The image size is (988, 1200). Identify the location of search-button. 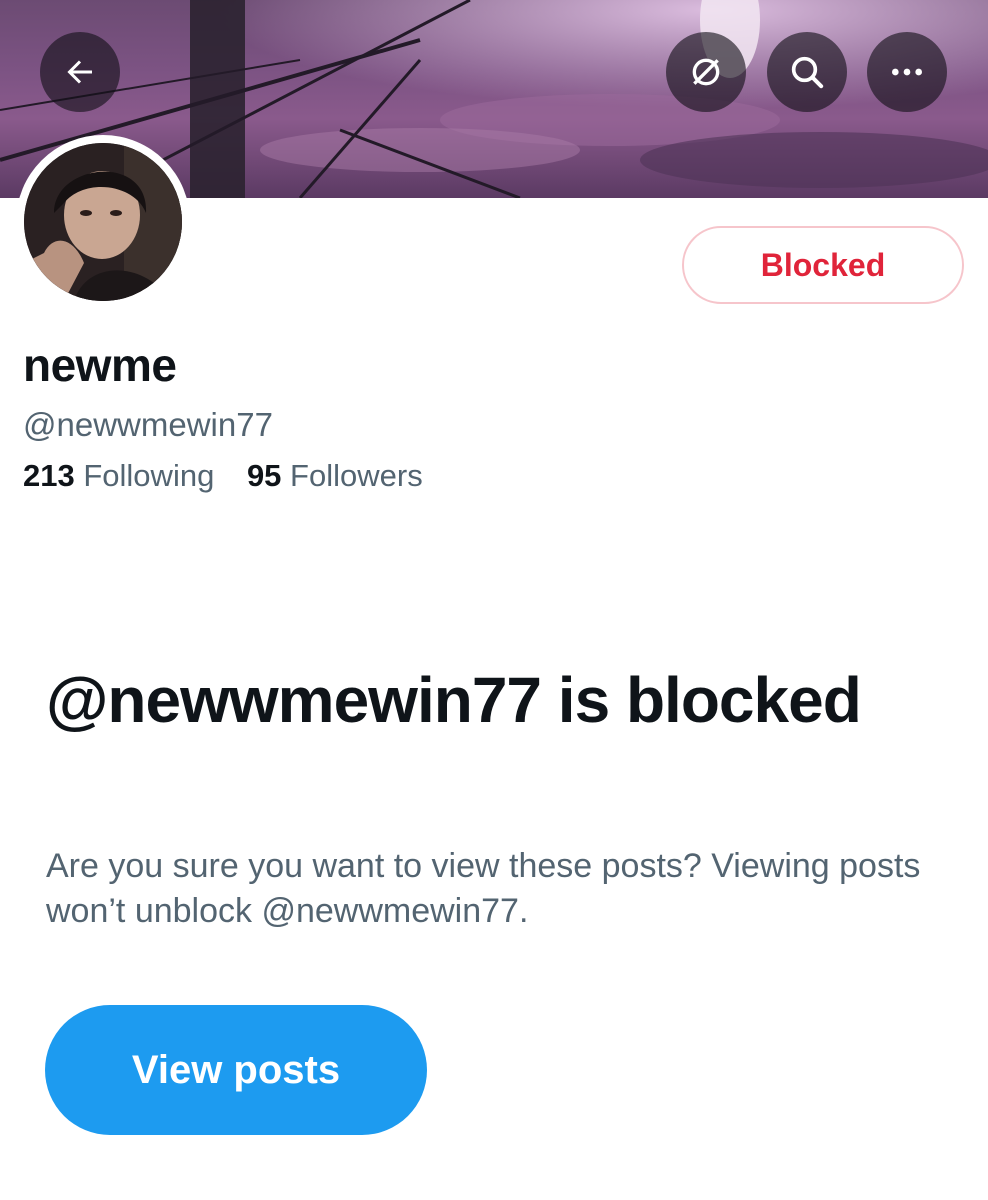
(807, 72).